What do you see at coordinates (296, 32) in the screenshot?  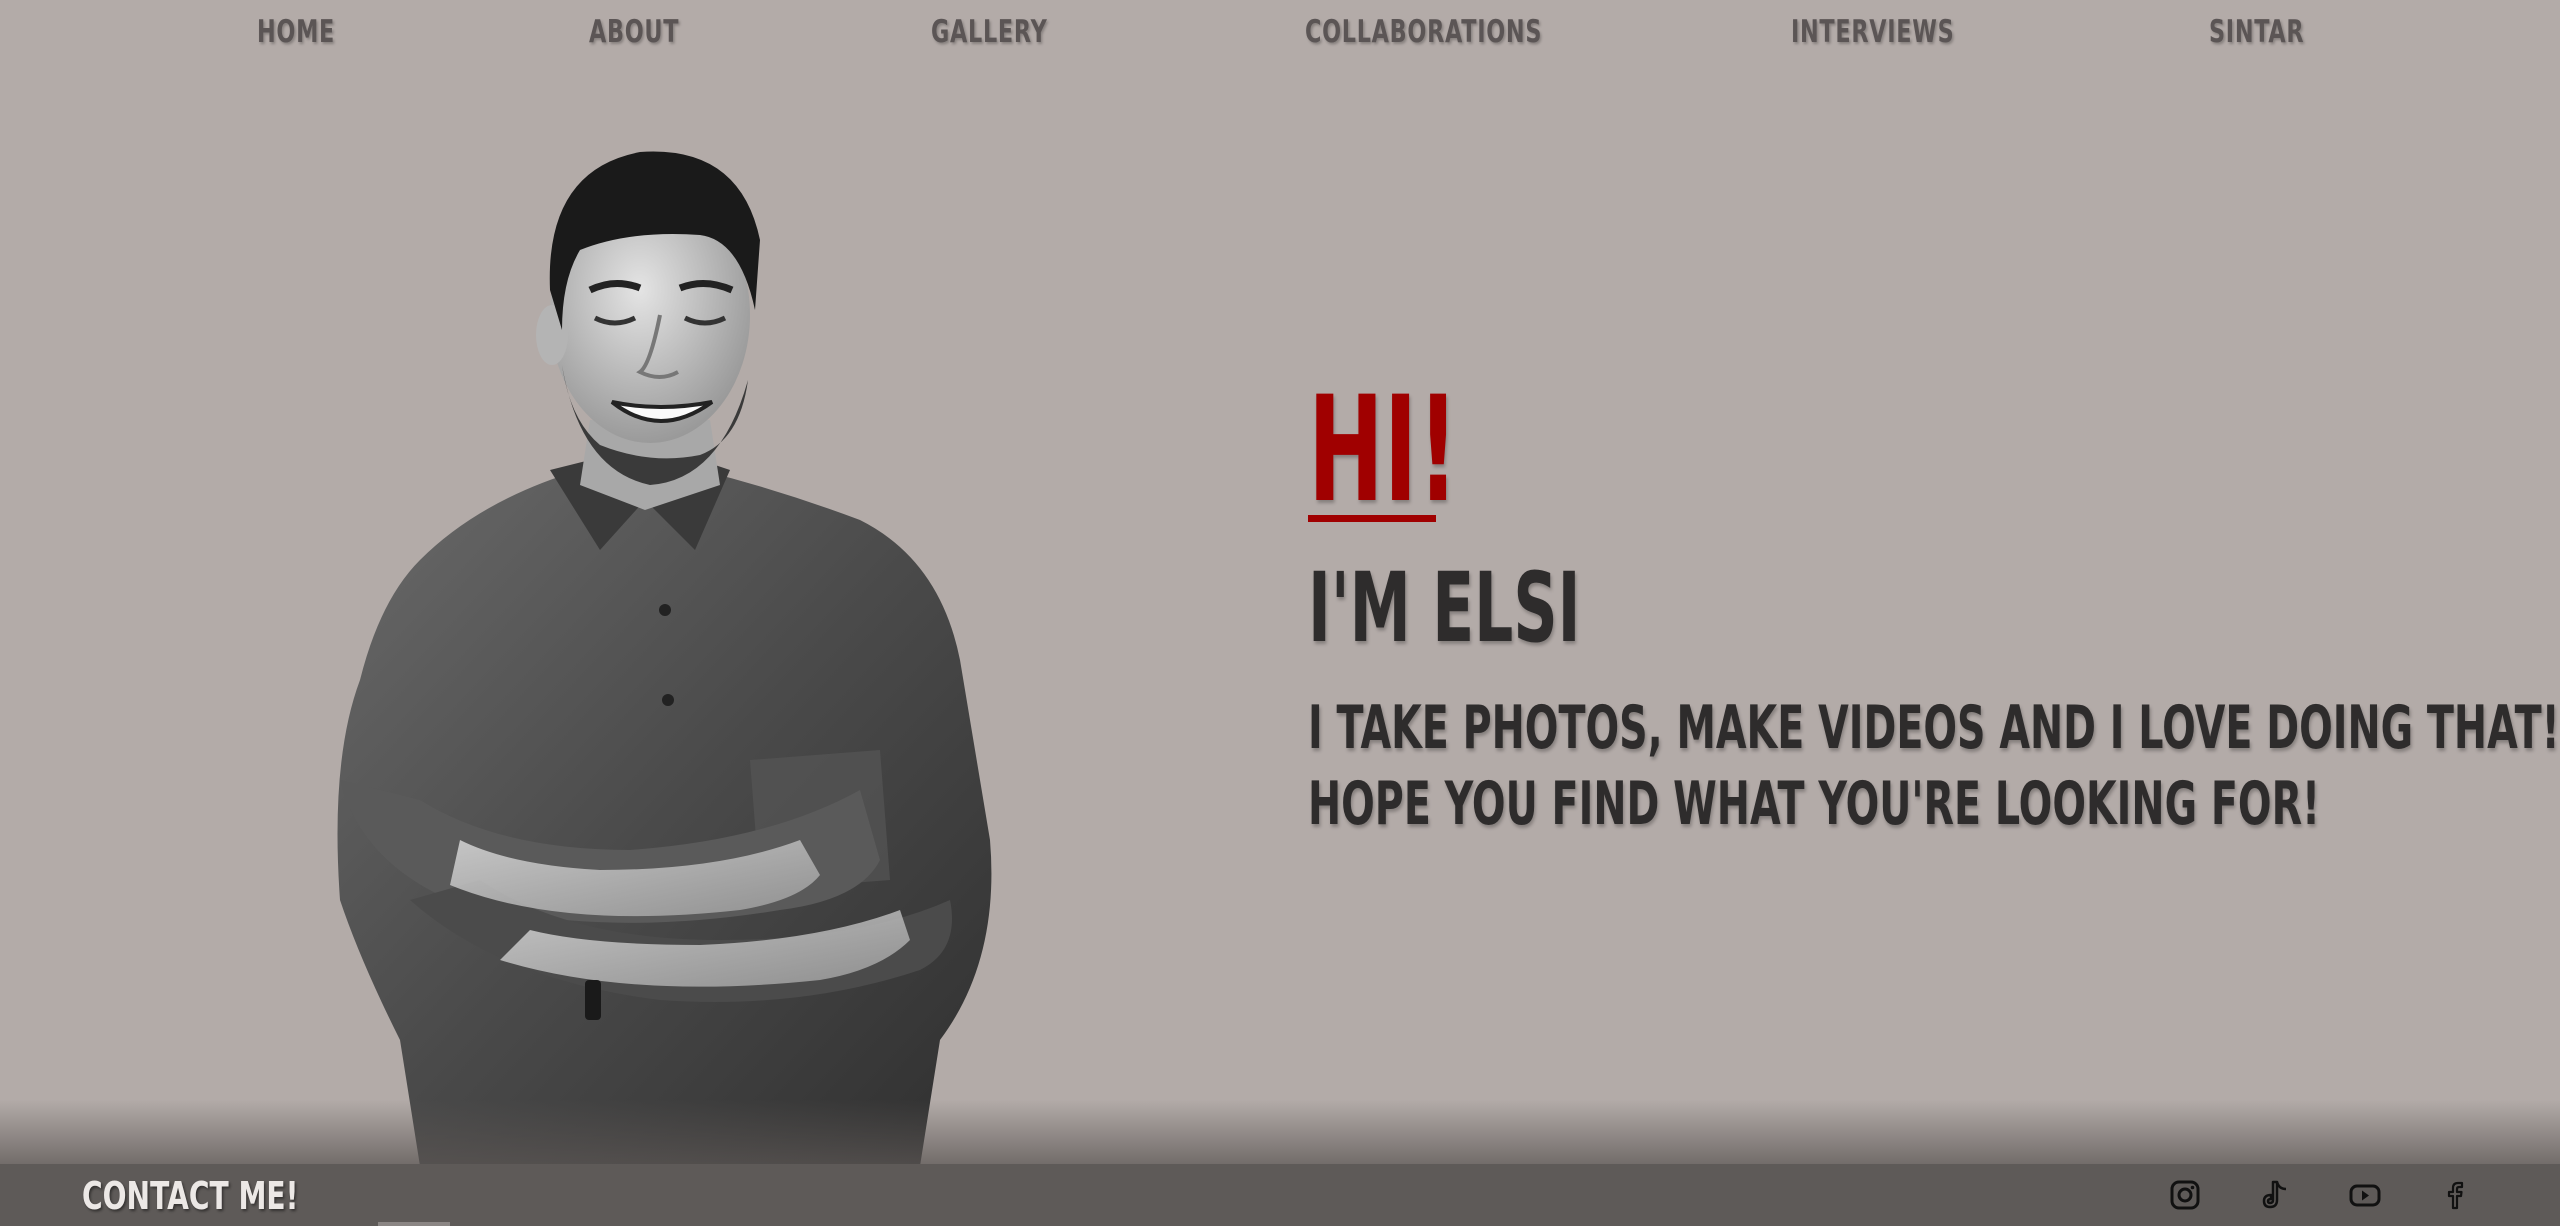 I see `nav-home: HOME` at bounding box center [296, 32].